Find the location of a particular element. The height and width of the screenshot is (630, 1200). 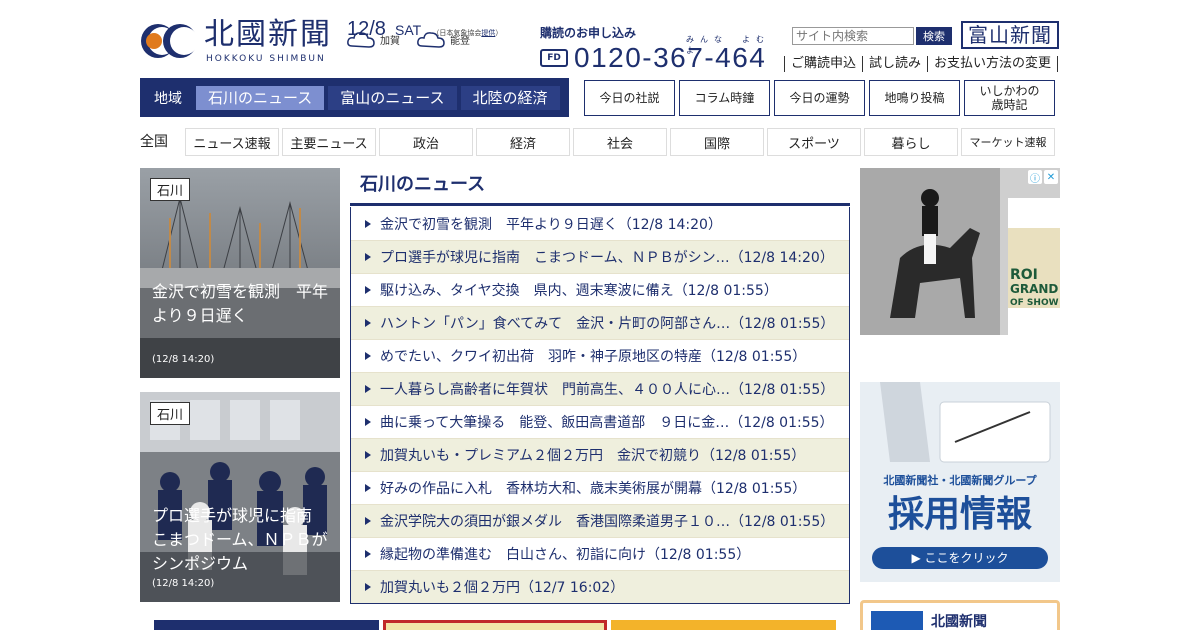

ad-hokkoku-banner: 北國新聞 is located at coordinates (960, 615).